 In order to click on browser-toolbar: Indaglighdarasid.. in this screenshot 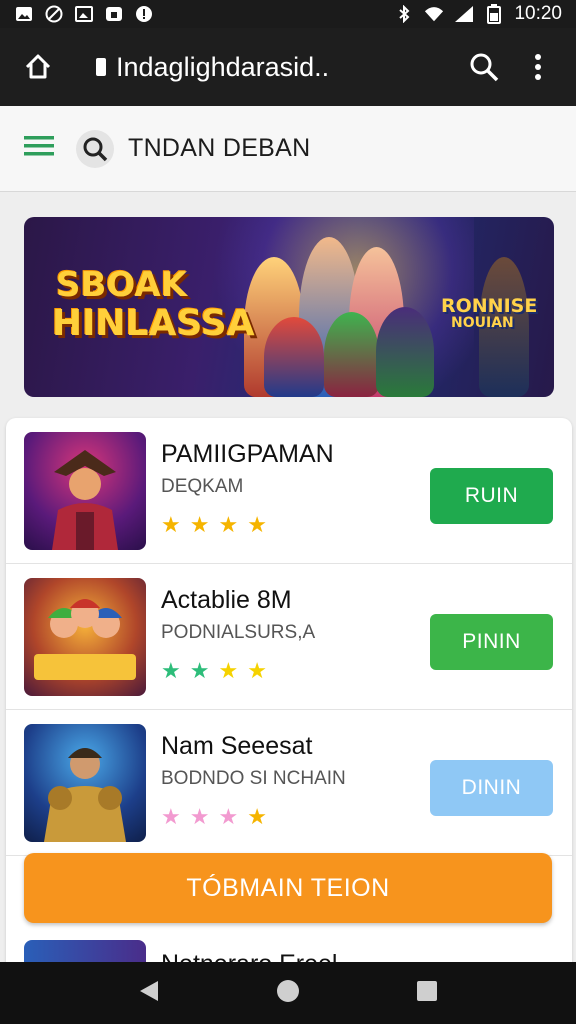, I will do `click(288, 67)`.